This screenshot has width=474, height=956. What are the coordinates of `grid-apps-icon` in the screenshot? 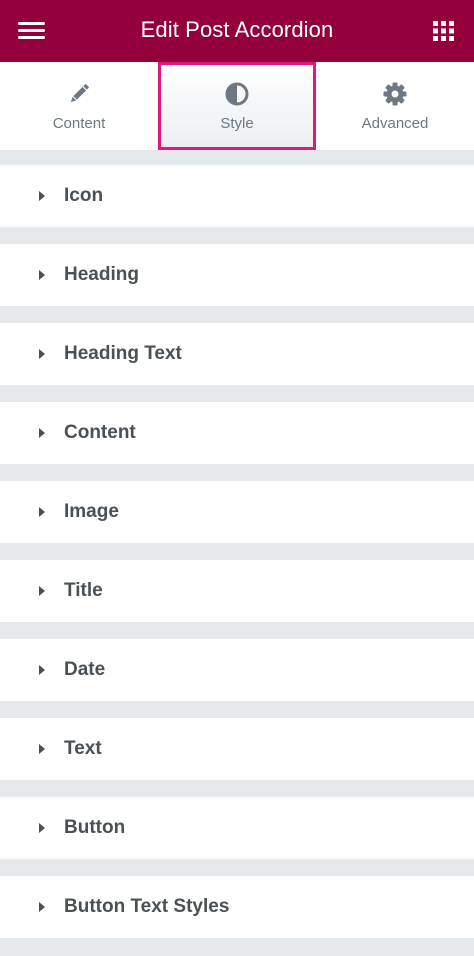 It's located at (444, 31).